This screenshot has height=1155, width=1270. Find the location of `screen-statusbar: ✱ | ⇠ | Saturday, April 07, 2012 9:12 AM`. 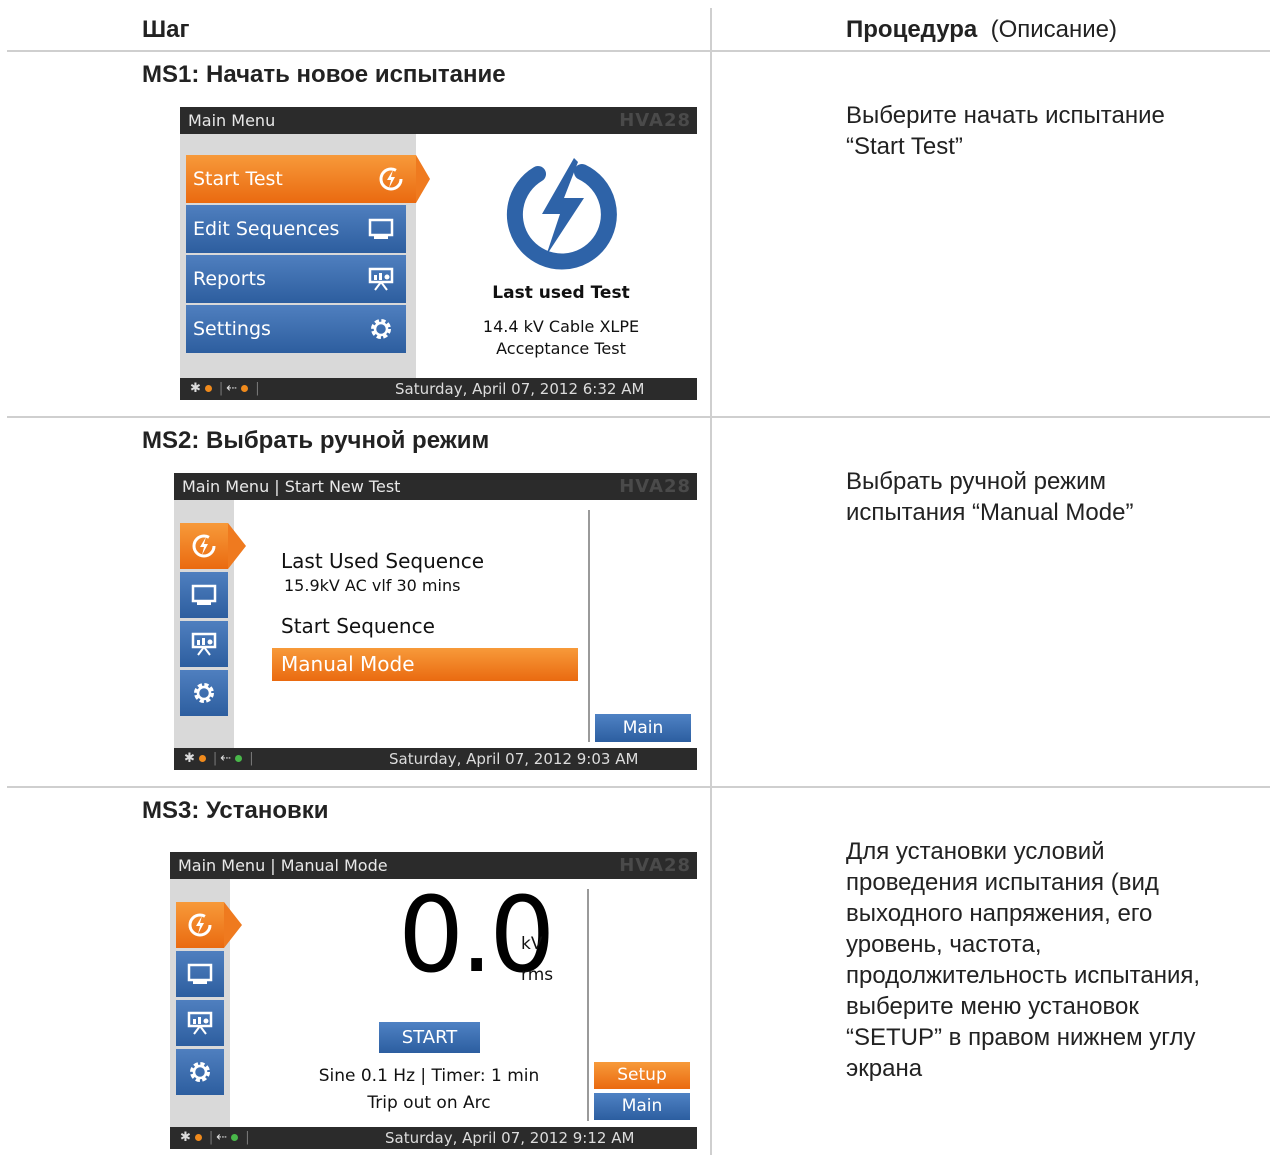

screen-statusbar: ✱ | ⇠ | Saturday, April 07, 2012 9:12 AM is located at coordinates (433, 1138).